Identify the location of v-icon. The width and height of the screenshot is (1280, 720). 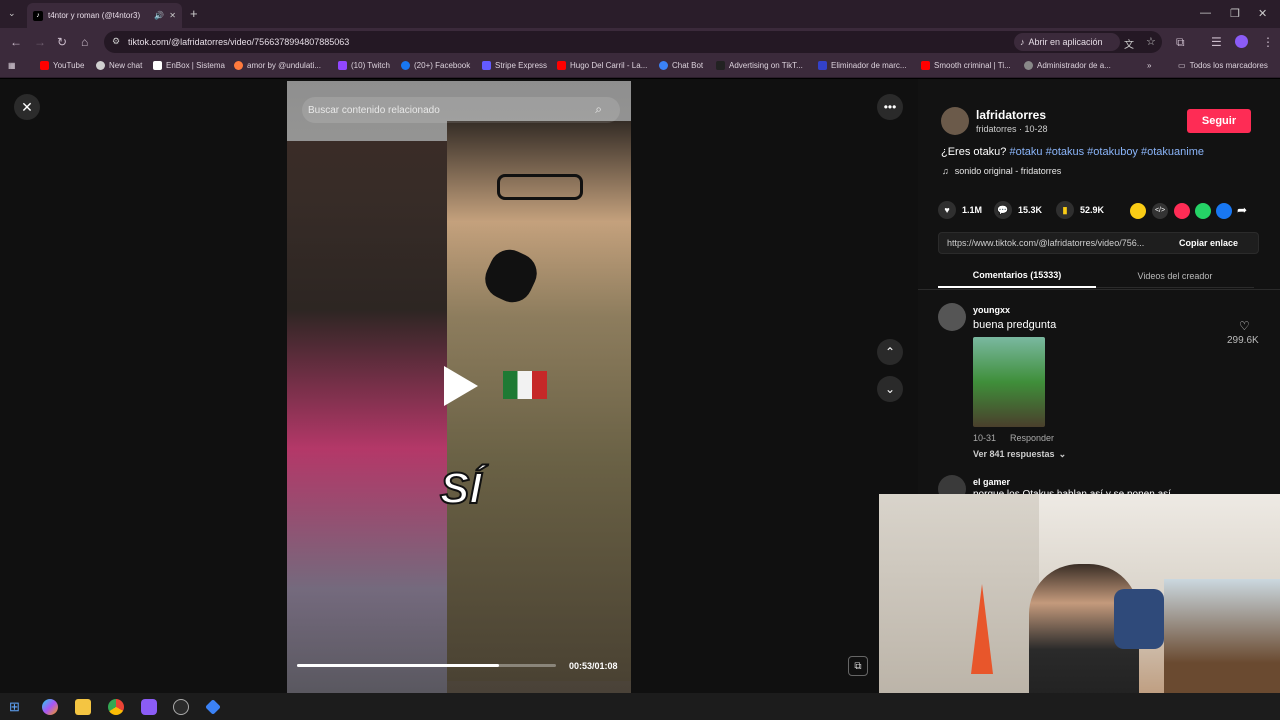
(822, 65).